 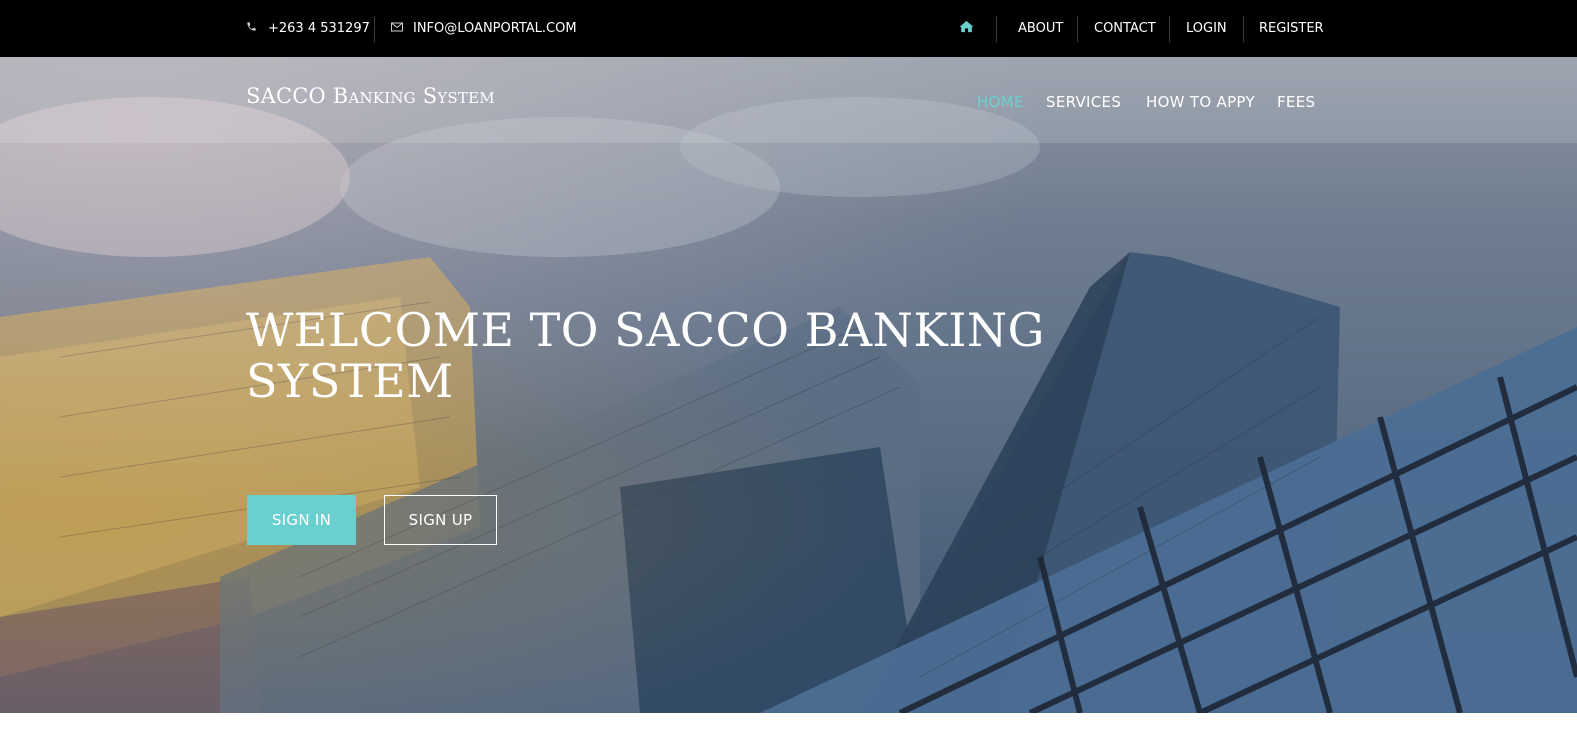 I want to click on topbar-link-about: ABOUT, so click(x=1040, y=28).